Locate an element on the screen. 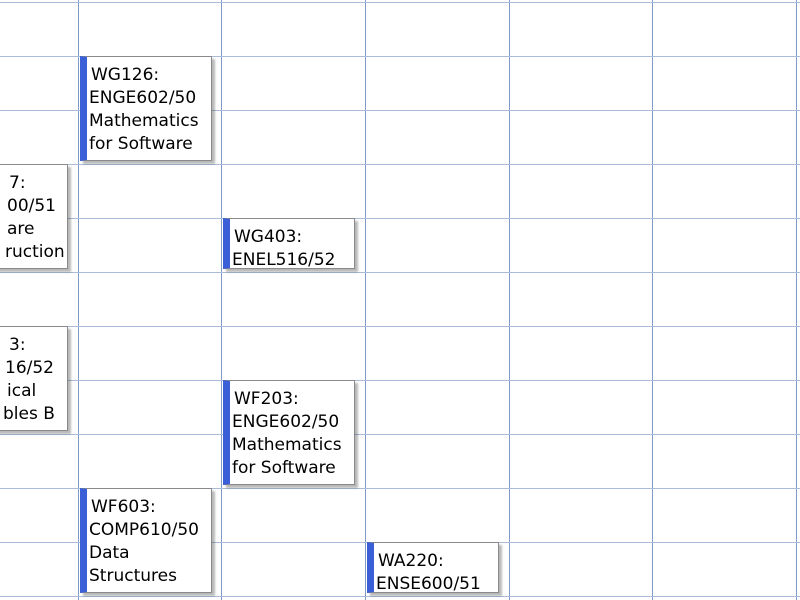  class-event-block: WG403: ENEL516/52 is located at coordinates (289, 243).